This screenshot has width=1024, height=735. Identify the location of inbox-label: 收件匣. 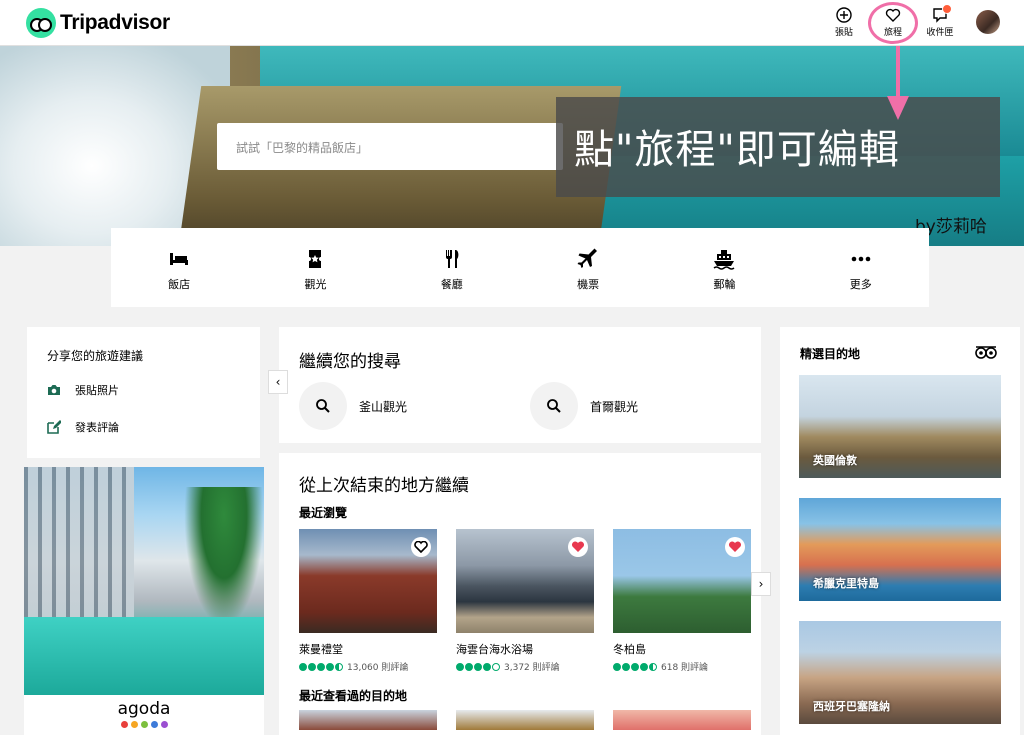
(940, 33).